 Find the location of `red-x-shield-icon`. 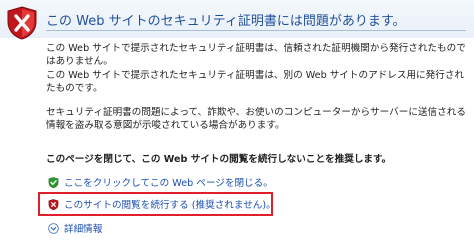

red-x-shield-icon is located at coordinates (53, 204).